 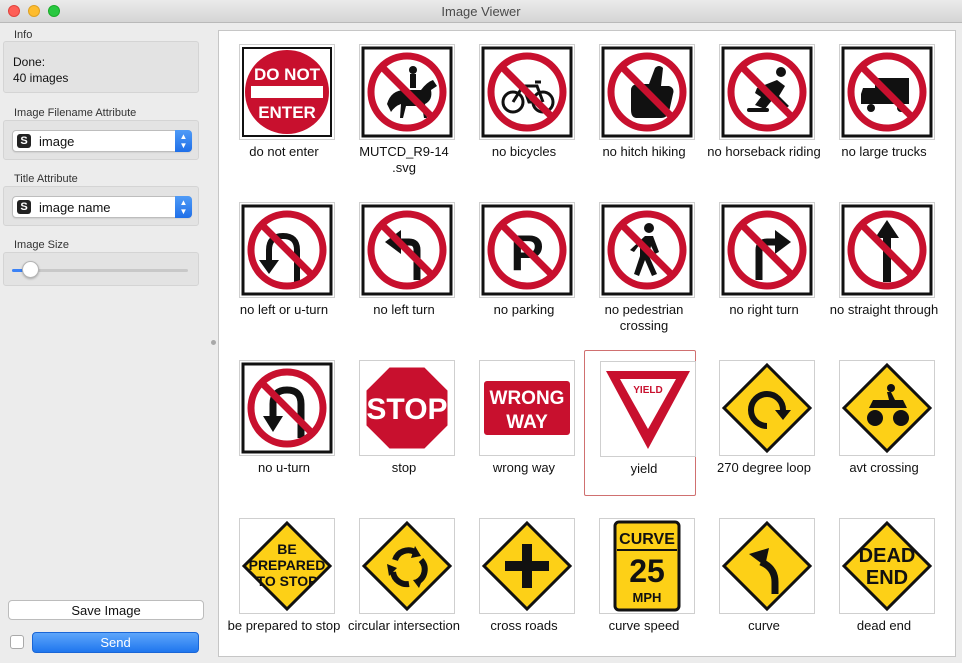 I want to click on info-count-line: 40 images, so click(x=41, y=78).